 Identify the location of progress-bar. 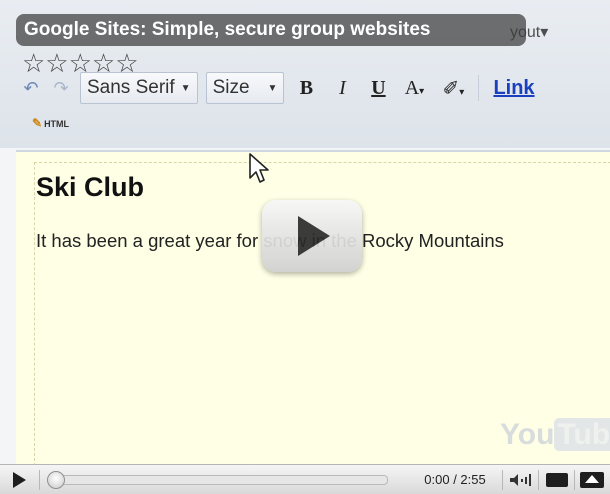
(217, 479).